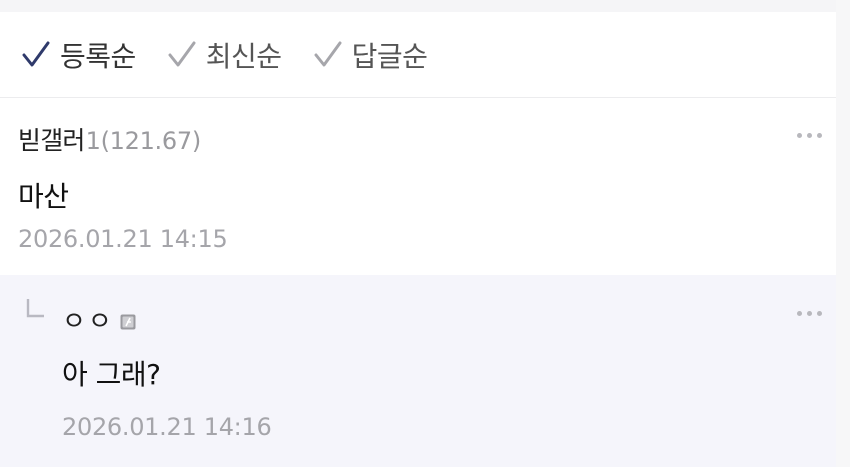 The width and height of the screenshot is (850, 467). Describe the element at coordinates (51, 139) in the screenshot. I see `author-nickname: 빋갤러` at that location.